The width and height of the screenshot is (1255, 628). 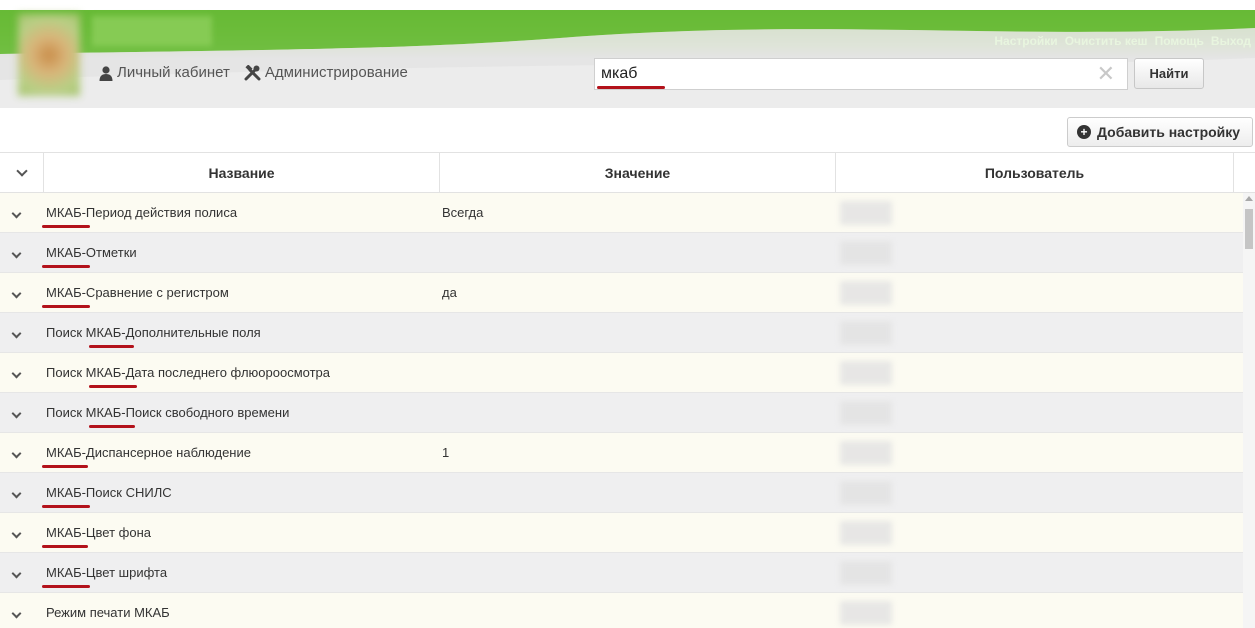 I want to click on nav-item-administration: Администрирование, so click(x=326, y=72).